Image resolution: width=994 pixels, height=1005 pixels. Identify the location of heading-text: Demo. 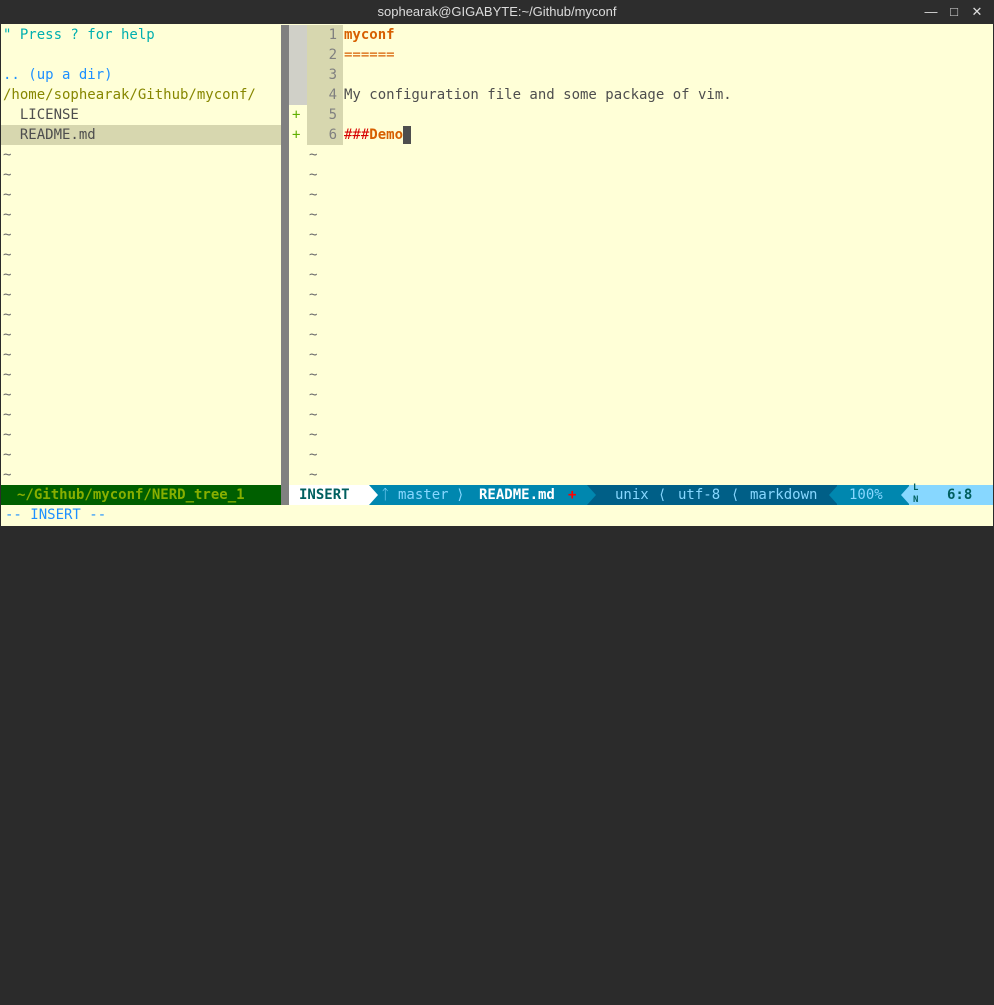
(386, 135).